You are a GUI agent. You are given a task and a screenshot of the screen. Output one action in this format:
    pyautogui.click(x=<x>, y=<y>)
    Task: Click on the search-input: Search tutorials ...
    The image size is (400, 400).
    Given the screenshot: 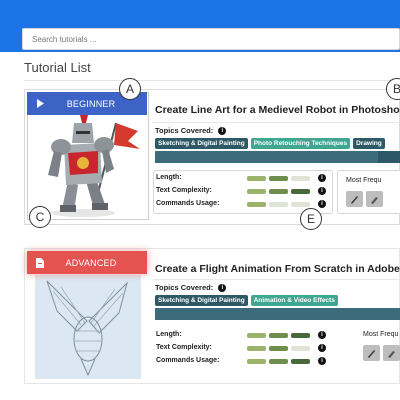 What is the action you would take?
    pyautogui.click(x=211, y=39)
    